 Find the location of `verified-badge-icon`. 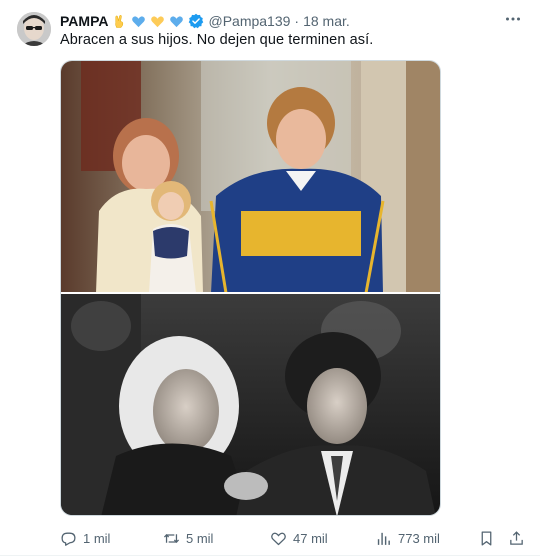

verified-badge-icon is located at coordinates (196, 21).